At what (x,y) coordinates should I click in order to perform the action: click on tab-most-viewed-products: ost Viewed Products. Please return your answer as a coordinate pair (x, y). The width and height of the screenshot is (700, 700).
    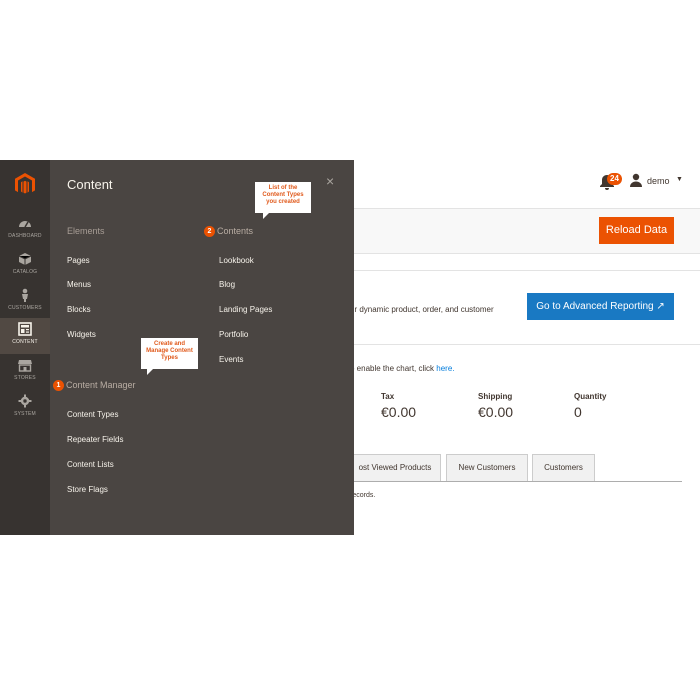
    Looking at the image, I should click on (395, 468).